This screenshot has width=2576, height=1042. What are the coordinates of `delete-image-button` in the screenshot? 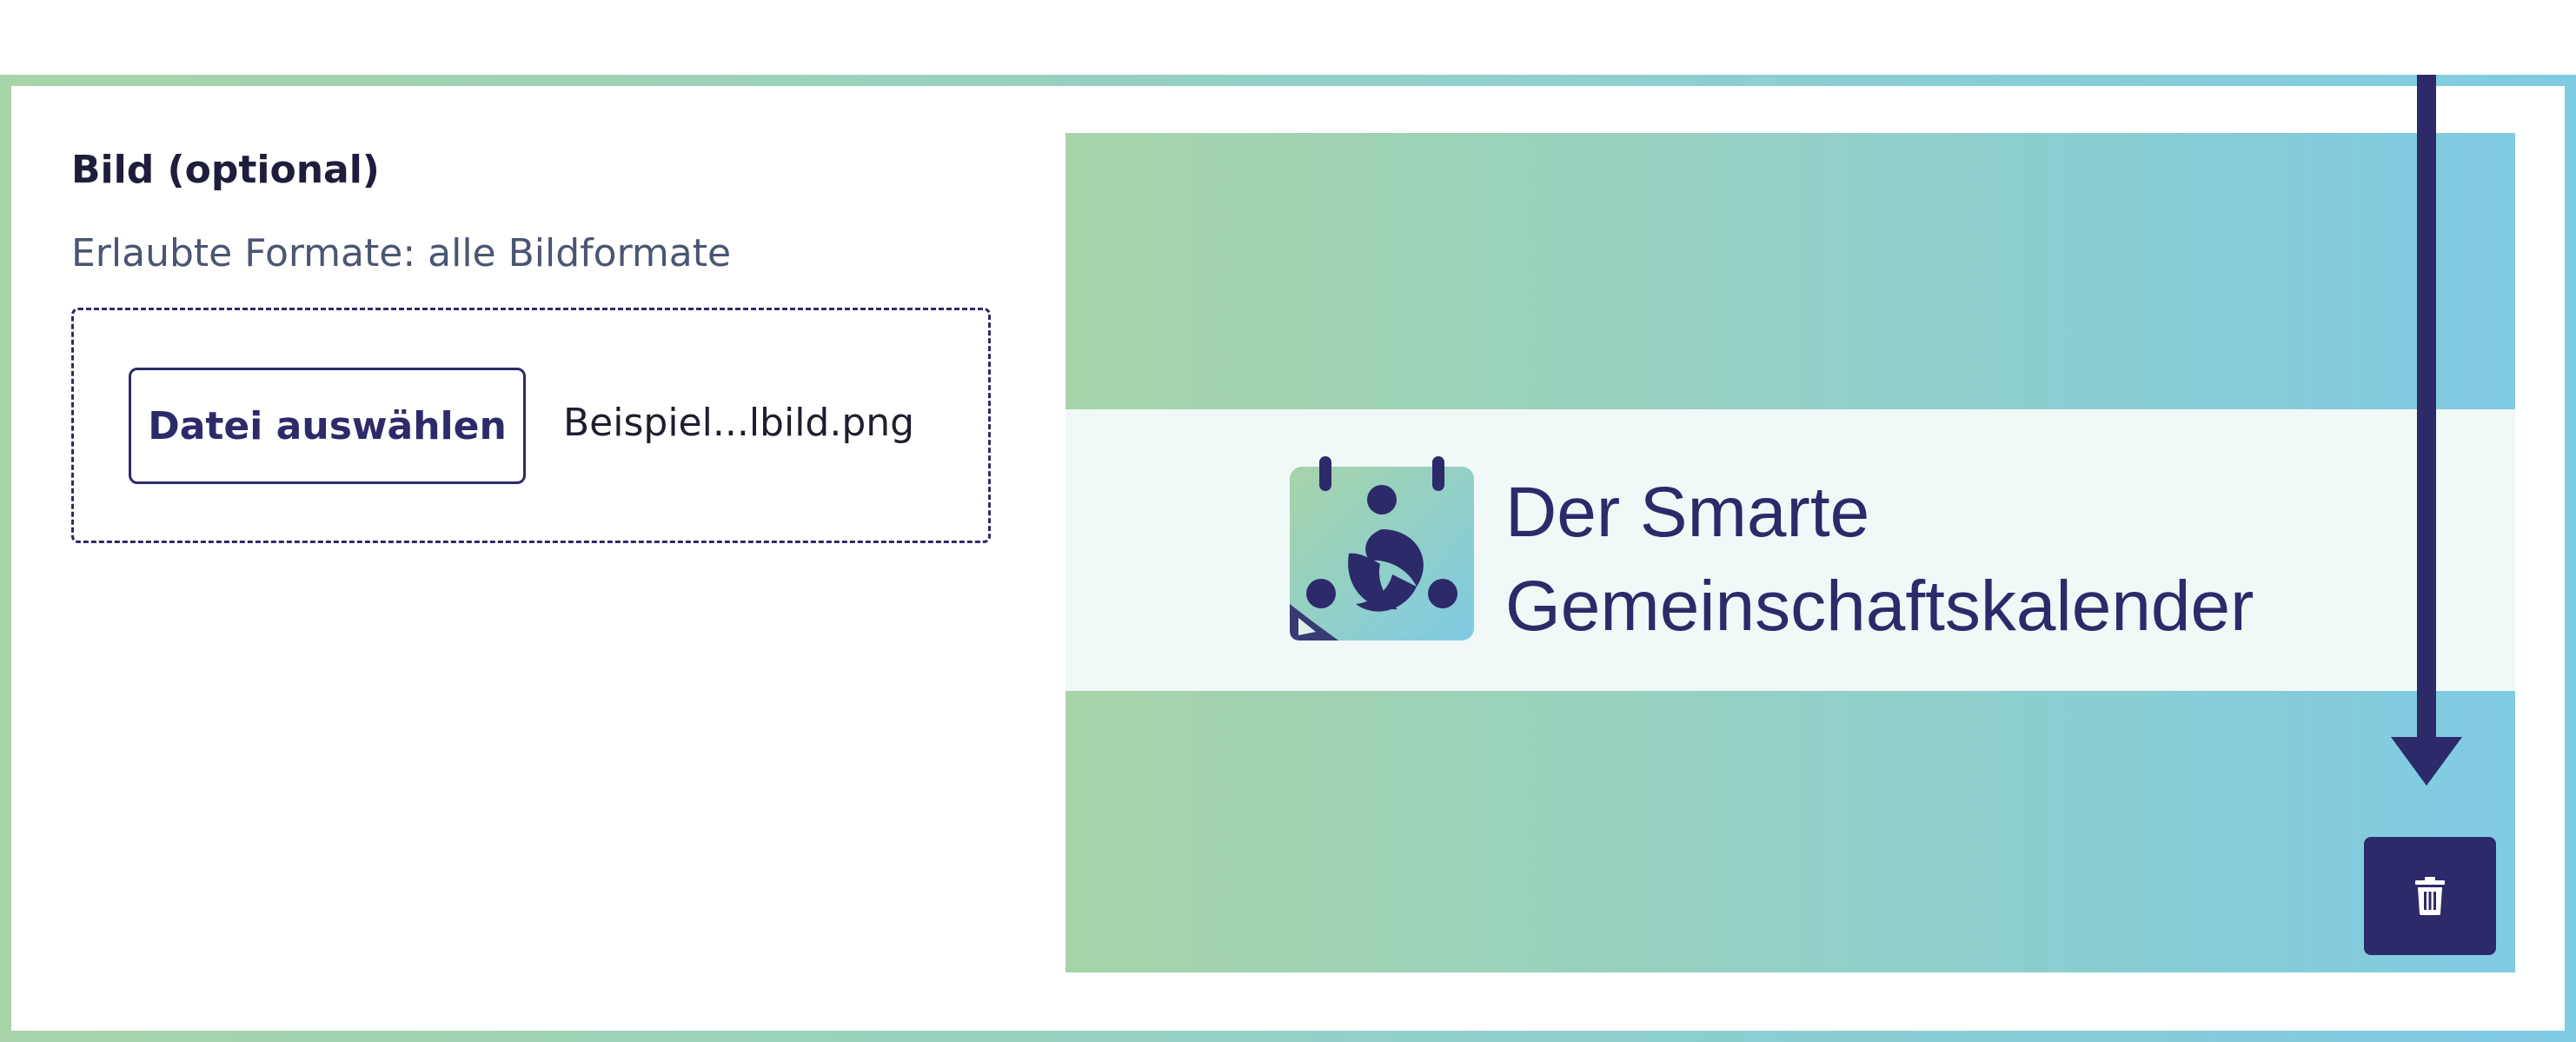 It's located at (2430, 896).